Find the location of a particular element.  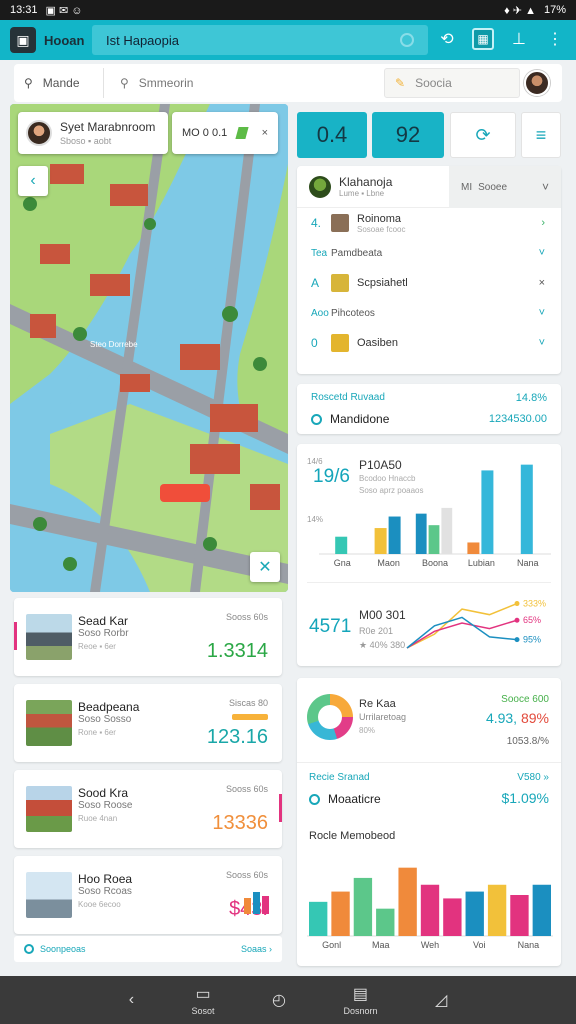

stat-tile-1-value: 0.4 is located at coordinates (332, 134).